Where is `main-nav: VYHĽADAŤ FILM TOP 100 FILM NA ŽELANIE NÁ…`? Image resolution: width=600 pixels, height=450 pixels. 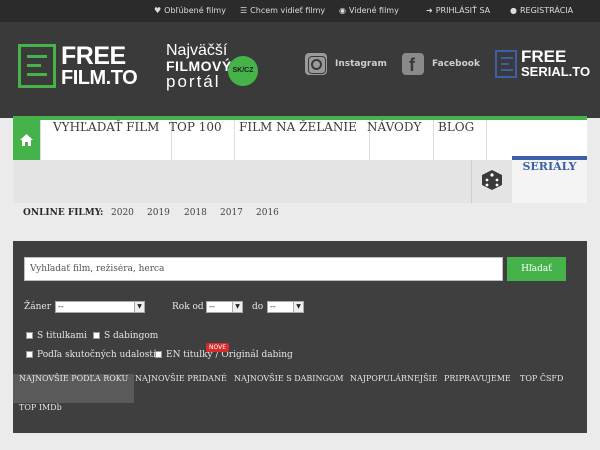
main-nav: VYHĽADAŤ FILM TOP 100 FILM NA ŽELANIE NÁ… is located at coordinates (300, 138).